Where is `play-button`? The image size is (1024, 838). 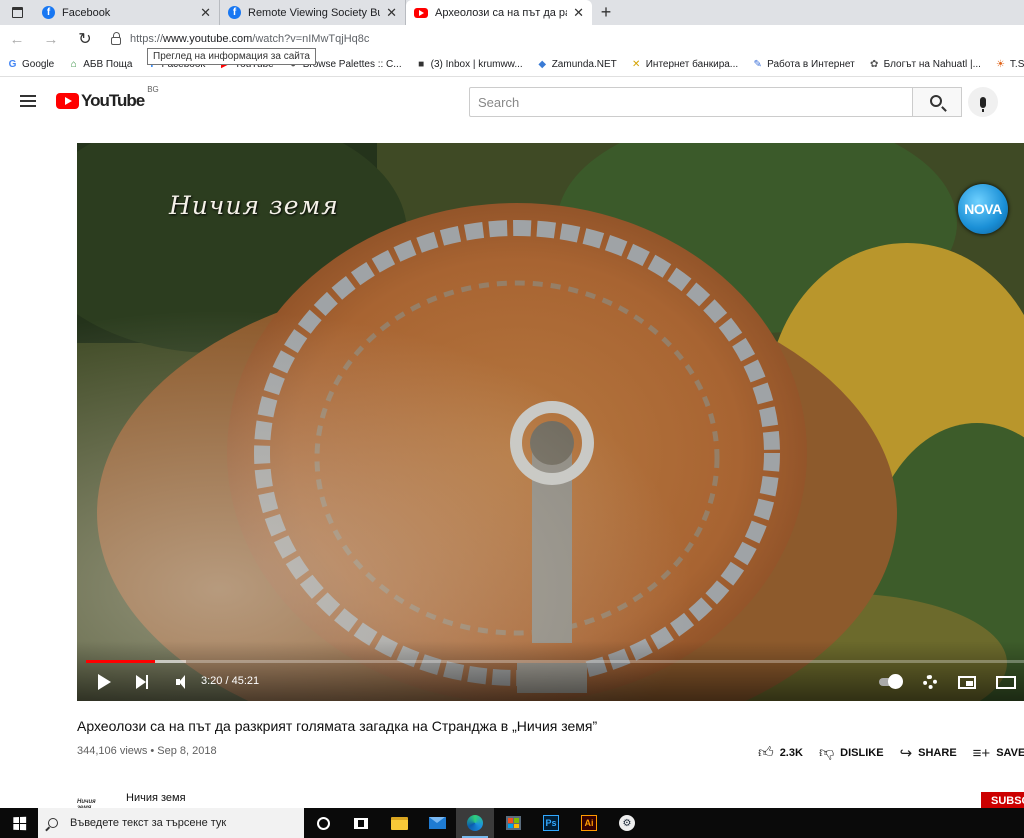 play-button is located at coordinates (104, 682).